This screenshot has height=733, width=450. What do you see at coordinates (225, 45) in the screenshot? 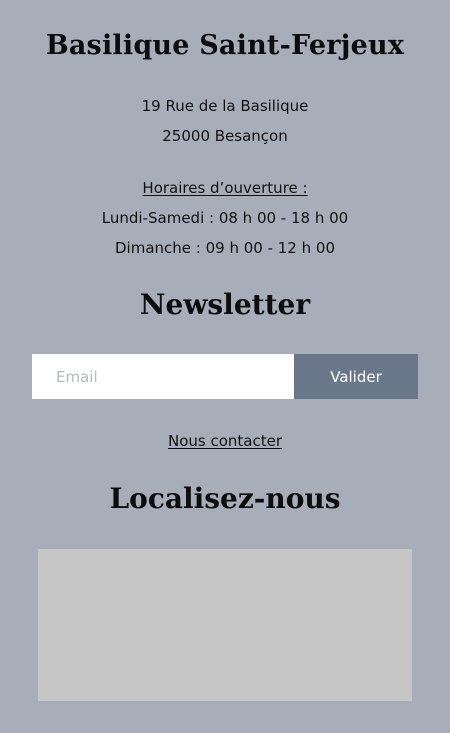
I see `venue-name: Basilique Saint-Ferjeux` at bounding box center [225, 45].